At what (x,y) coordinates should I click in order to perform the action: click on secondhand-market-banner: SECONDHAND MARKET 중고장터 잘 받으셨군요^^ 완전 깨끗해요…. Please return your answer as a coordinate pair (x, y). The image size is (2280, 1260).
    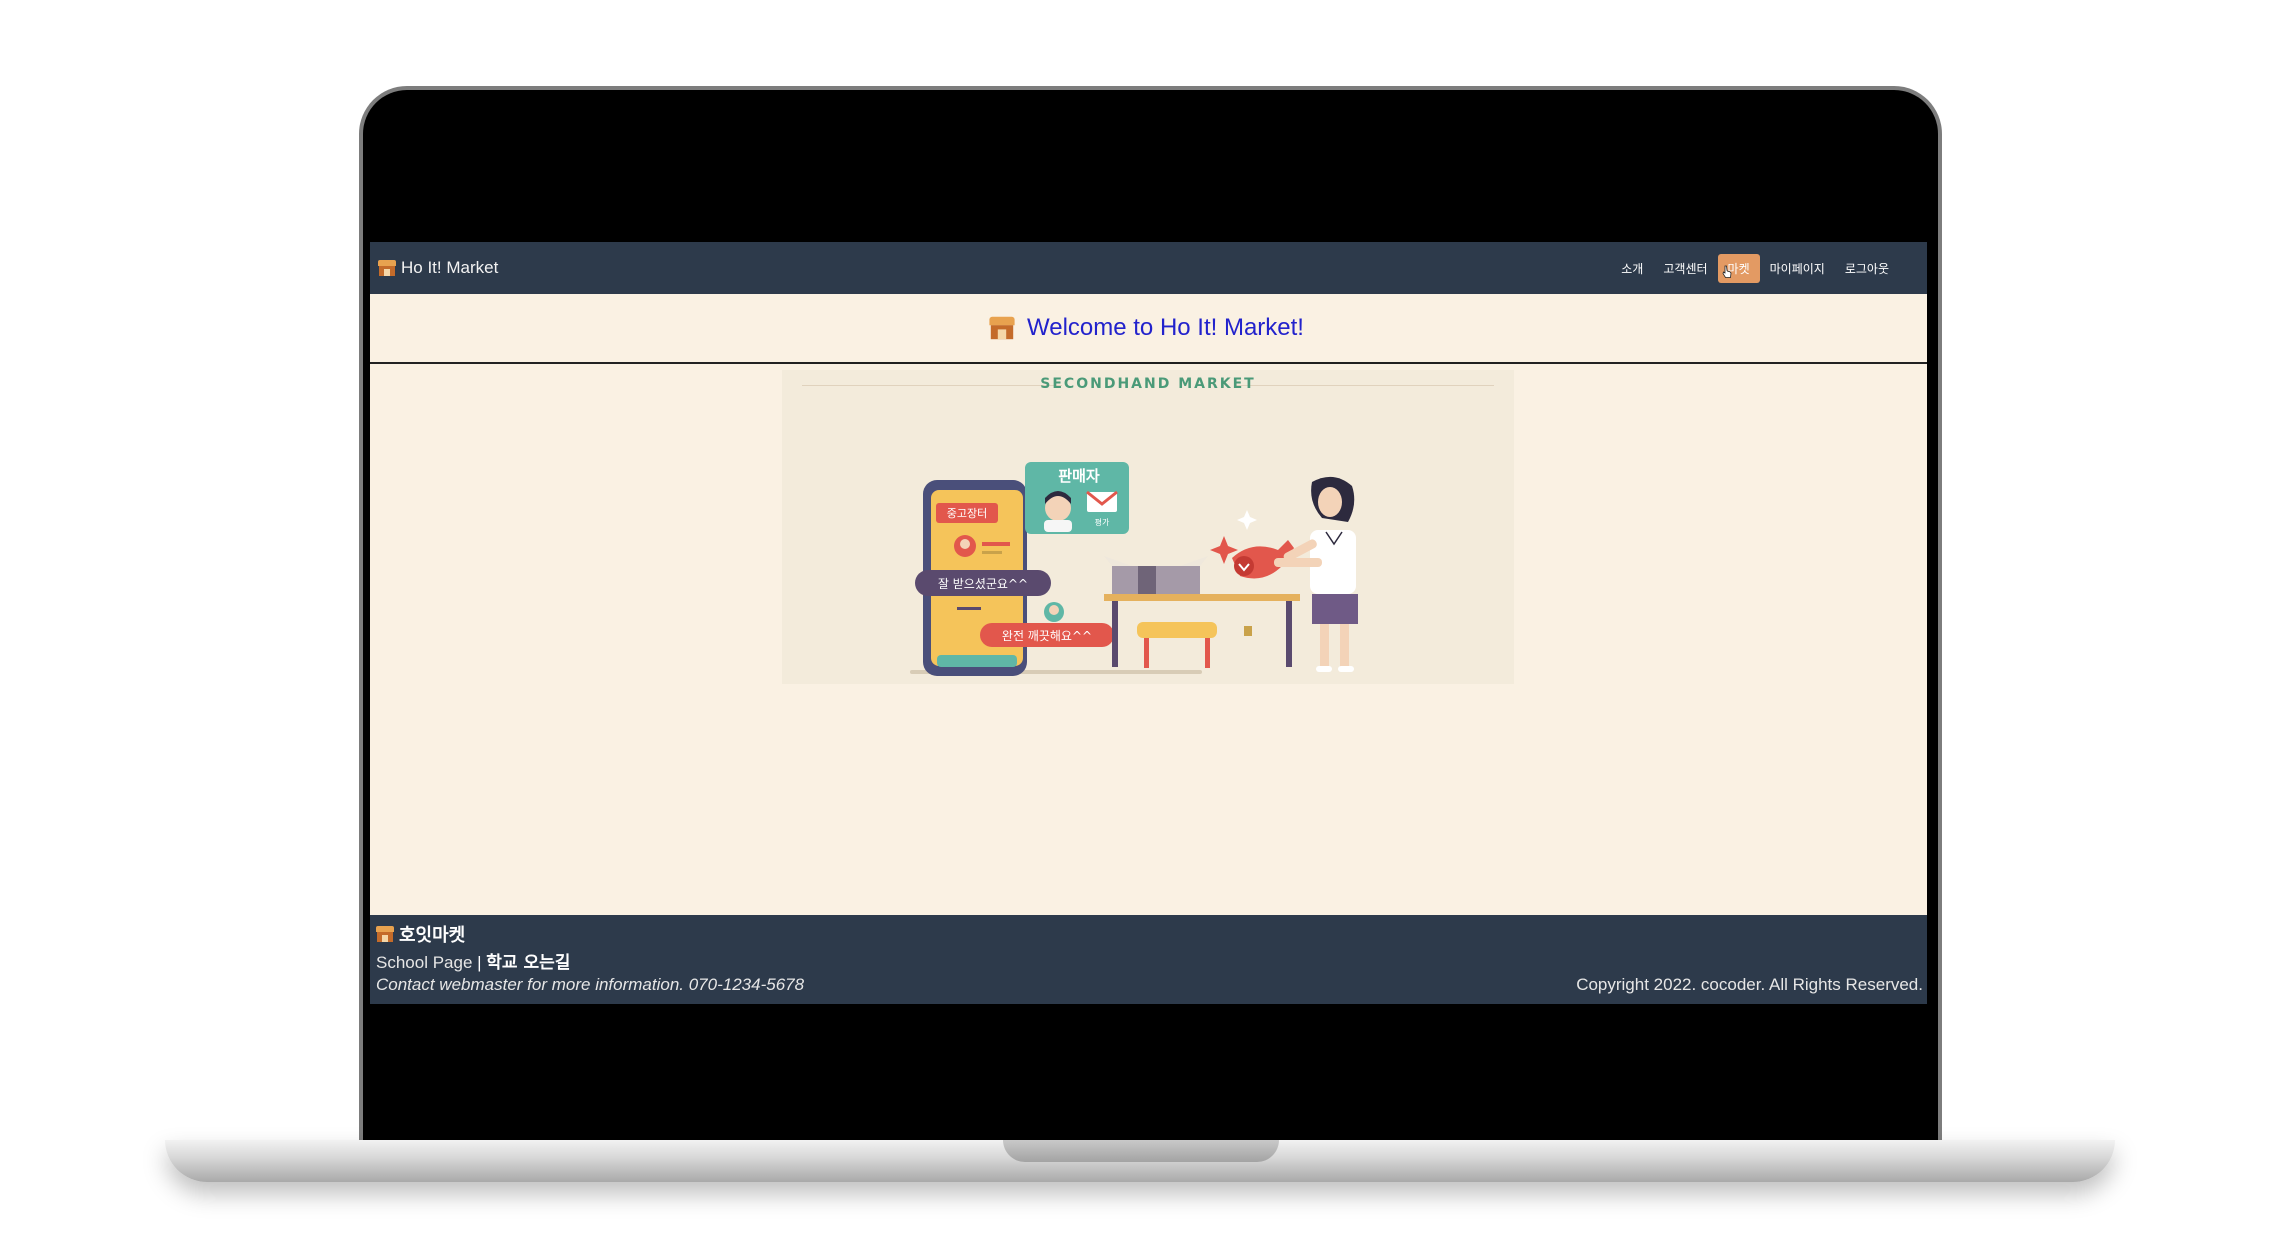
    Looking at the image, I should click on (1148, 527).